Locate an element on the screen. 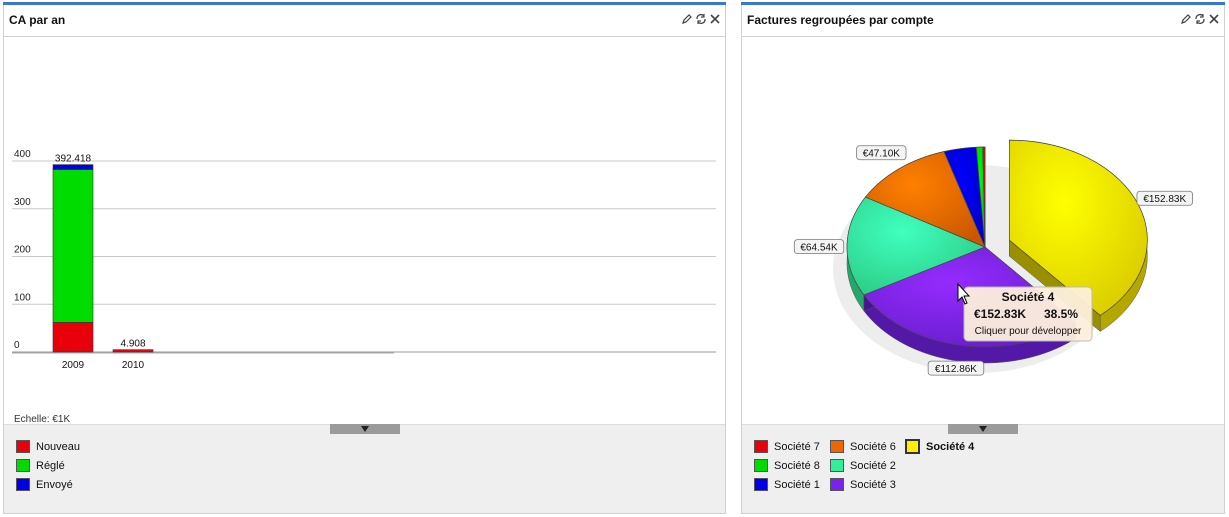 This screenshot has height=517, width=1229. legend-item-societe-8: Société 8 is located at coordinates (787, 465).